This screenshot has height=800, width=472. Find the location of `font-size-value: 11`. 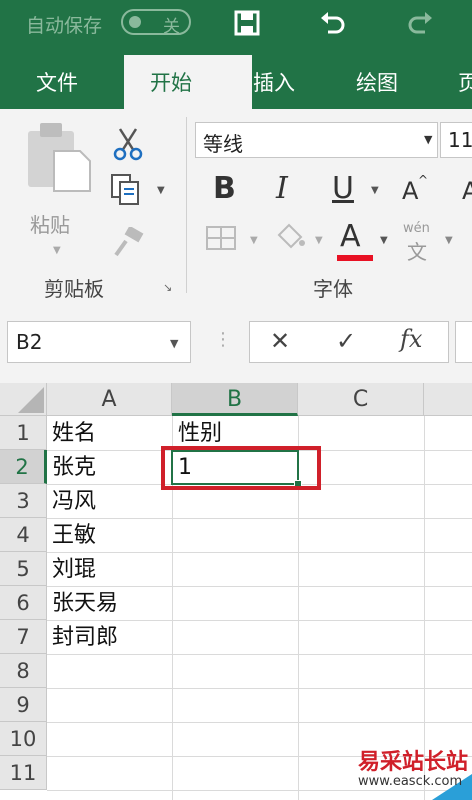

font-size-value: 11 is located at coordinates (460, 140).